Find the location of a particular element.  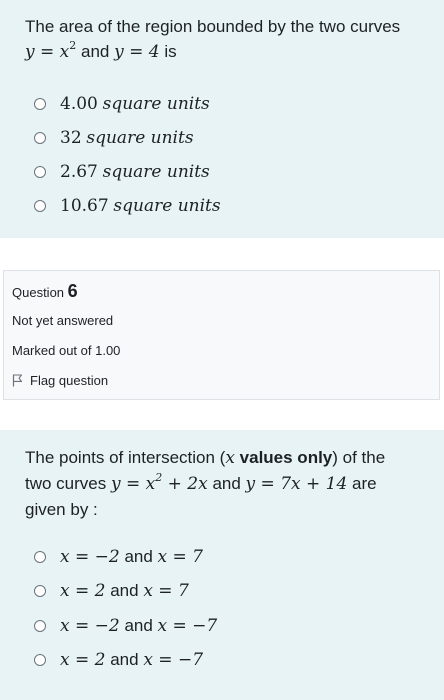

question-status: Not yet answered is located at coordinates (63, 320).